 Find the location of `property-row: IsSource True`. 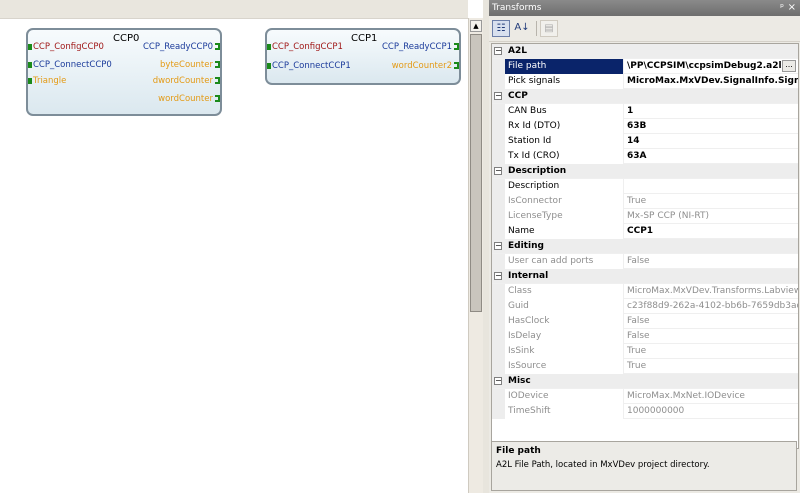

property-row: IsSource True is located at coordinates (645, 366).